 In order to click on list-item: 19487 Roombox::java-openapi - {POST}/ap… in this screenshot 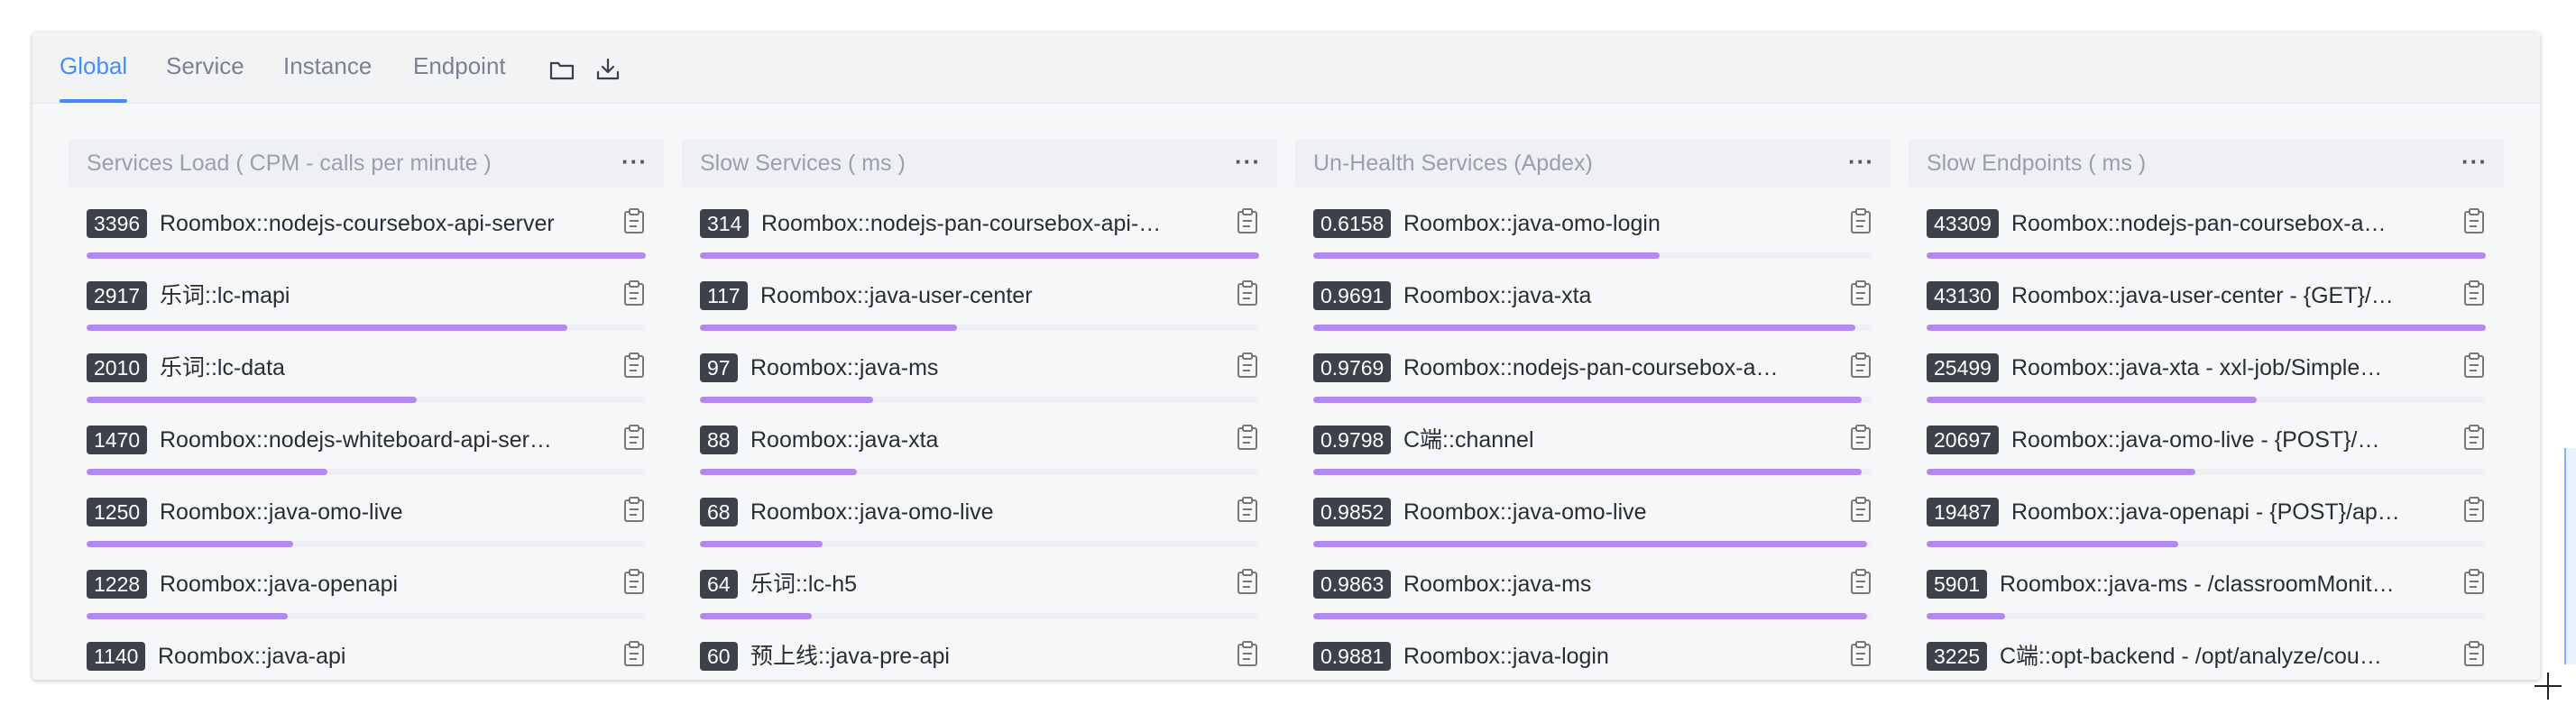, I will do `click(2206, 517)`.